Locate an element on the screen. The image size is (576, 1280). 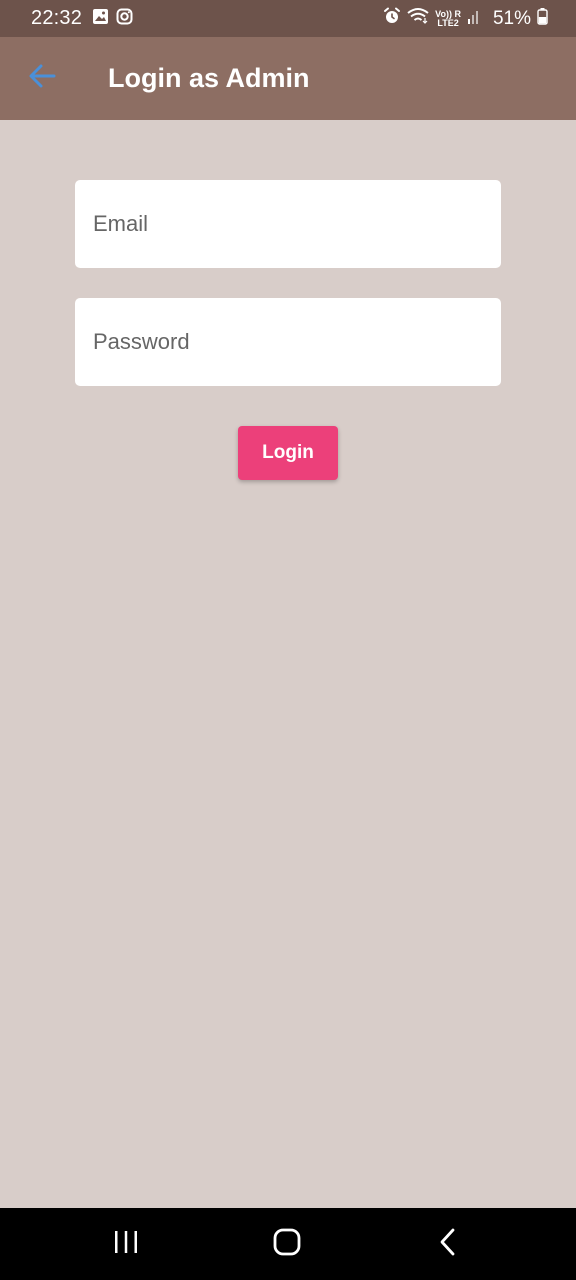
status-system-icons: Vo)) R LTE2 51% is located at coordinates (465, 18).